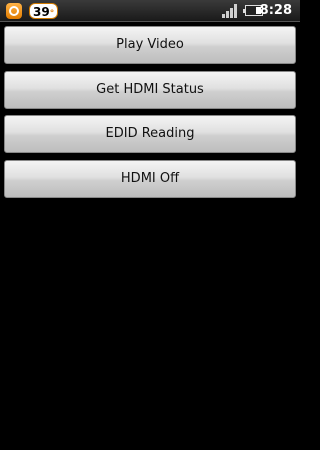  What do you see at coordinates (14, 11) in the screenshot?
I see `notification-icon` at bounding box center [14, 11].